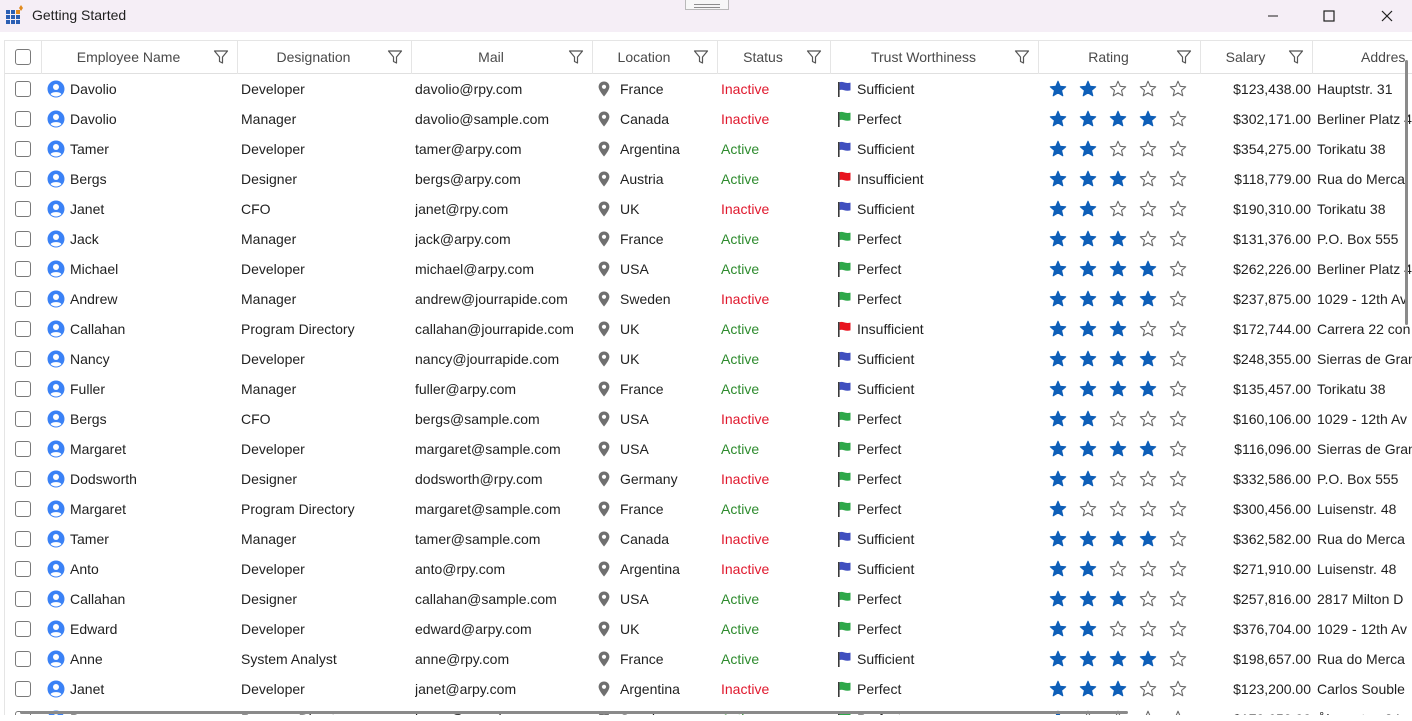 The height and width of the screenshot is (721, 1412). What do you see at coordinates (1364, 629) in the screenshot?
I see `address-cell: 1029 - 12th Av` at bounding box center [1364, 629].